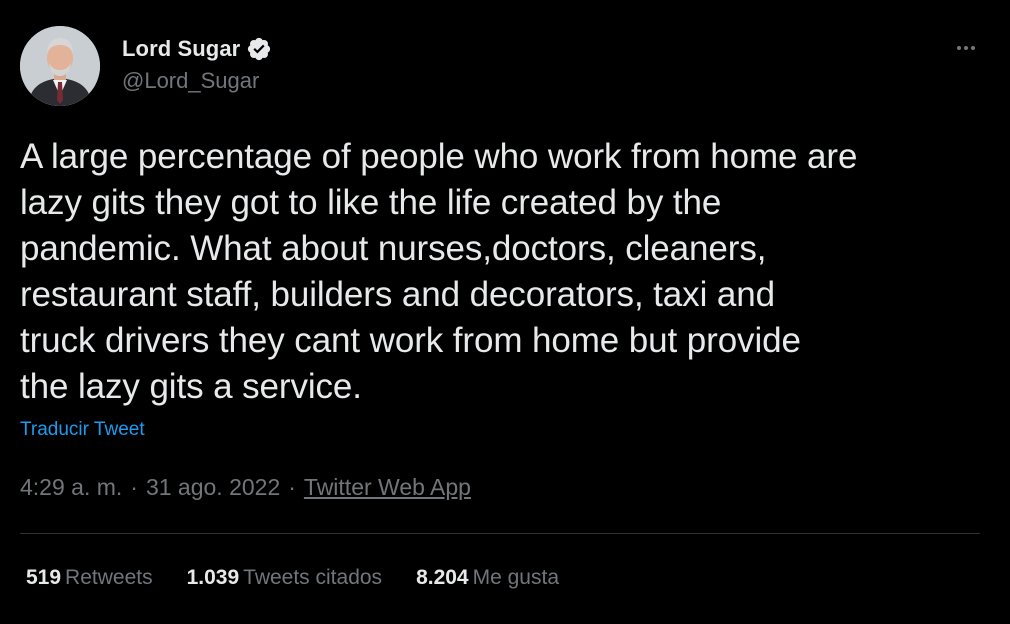 This screenshot has height=624, width=1010. I want to click on retweets-count: 519, so click(44, 577).